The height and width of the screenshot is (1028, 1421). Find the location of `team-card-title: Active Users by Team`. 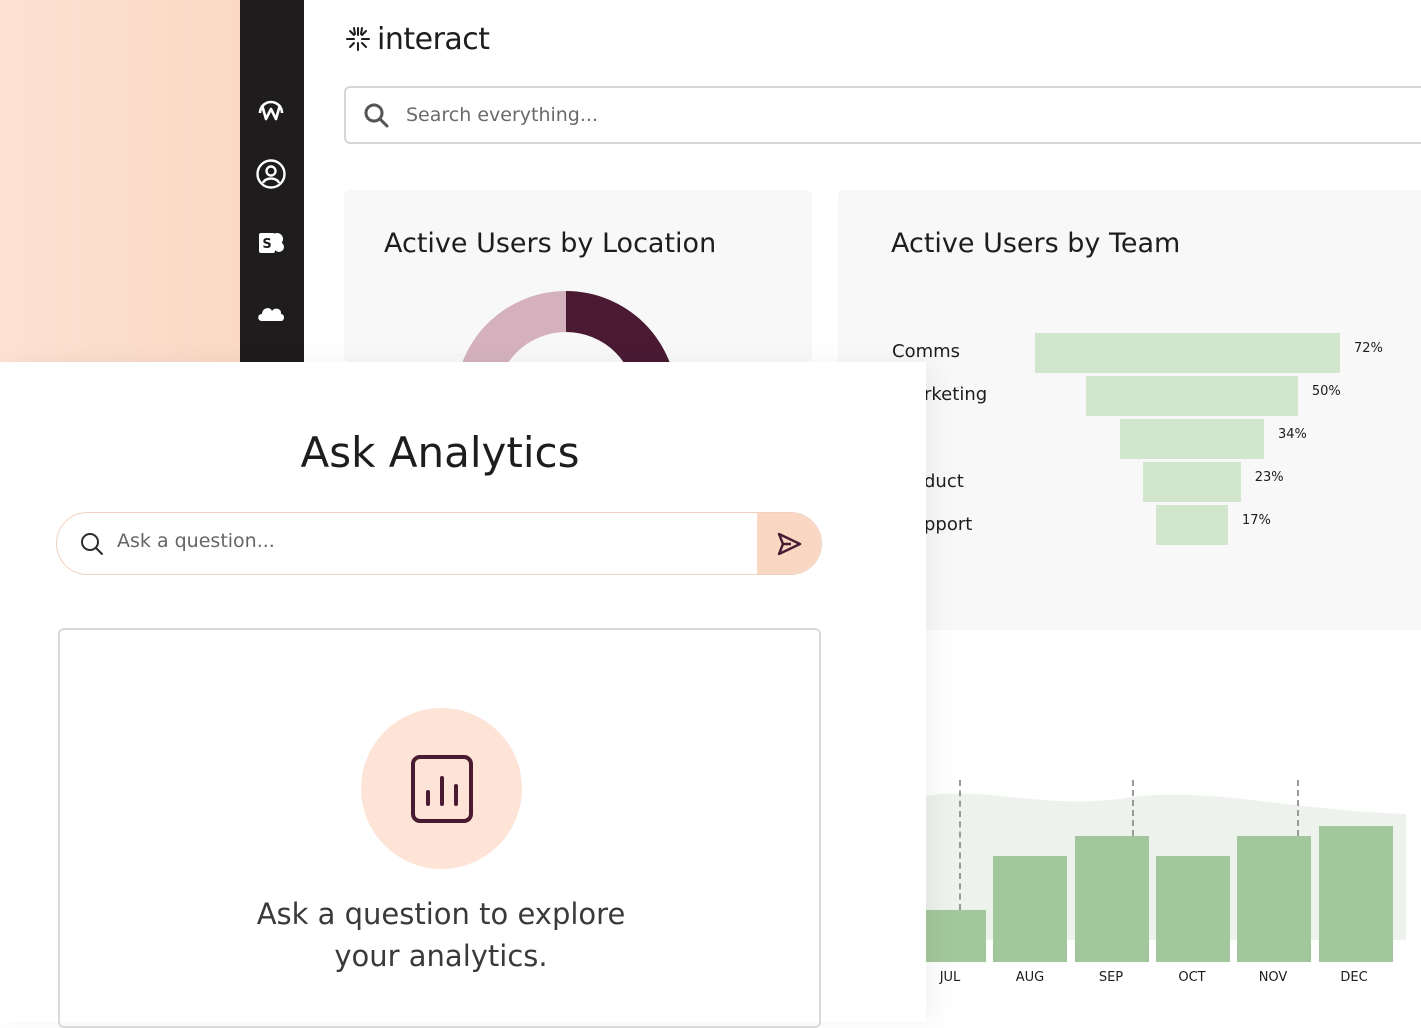

team-card-title: Active Users by Team is located at coordinates (1036, 243).